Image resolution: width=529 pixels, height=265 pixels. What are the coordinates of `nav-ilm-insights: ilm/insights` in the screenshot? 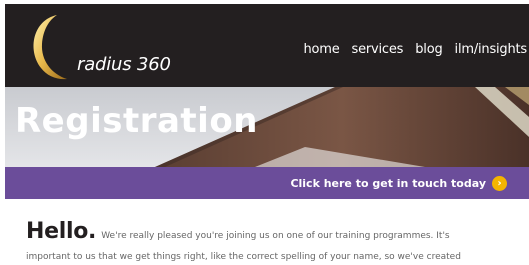 It's located at (491, 49).